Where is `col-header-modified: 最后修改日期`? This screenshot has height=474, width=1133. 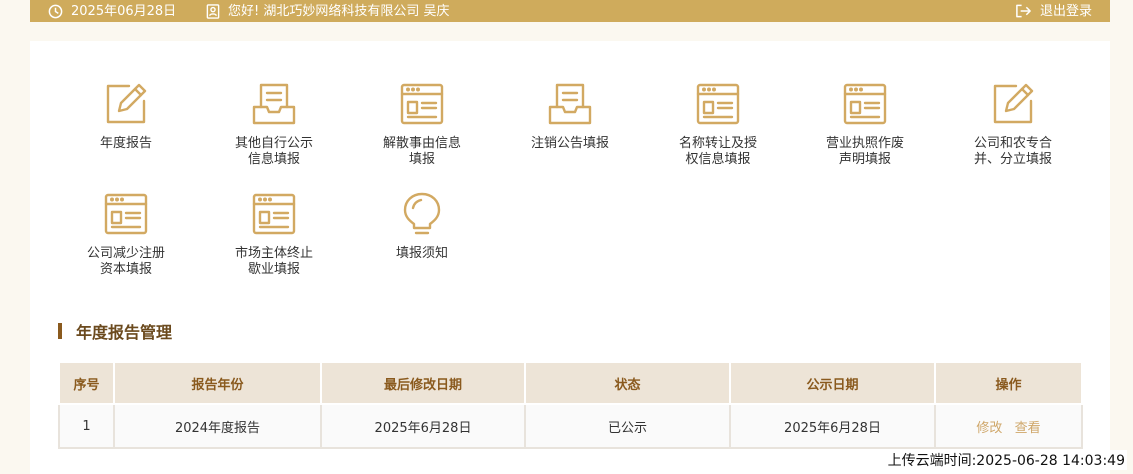
col-header-modified: 最后修改日期 is located at coordinates (423, 383).